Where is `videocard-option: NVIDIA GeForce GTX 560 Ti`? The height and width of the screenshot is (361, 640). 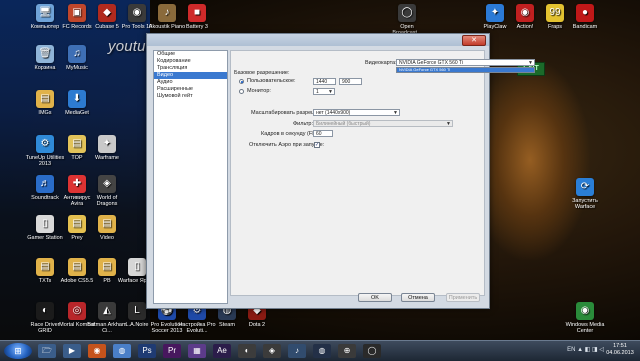
videocard-option: NVIDIA GeForce GTX 560 Ti is located at coordinates (465, 70).